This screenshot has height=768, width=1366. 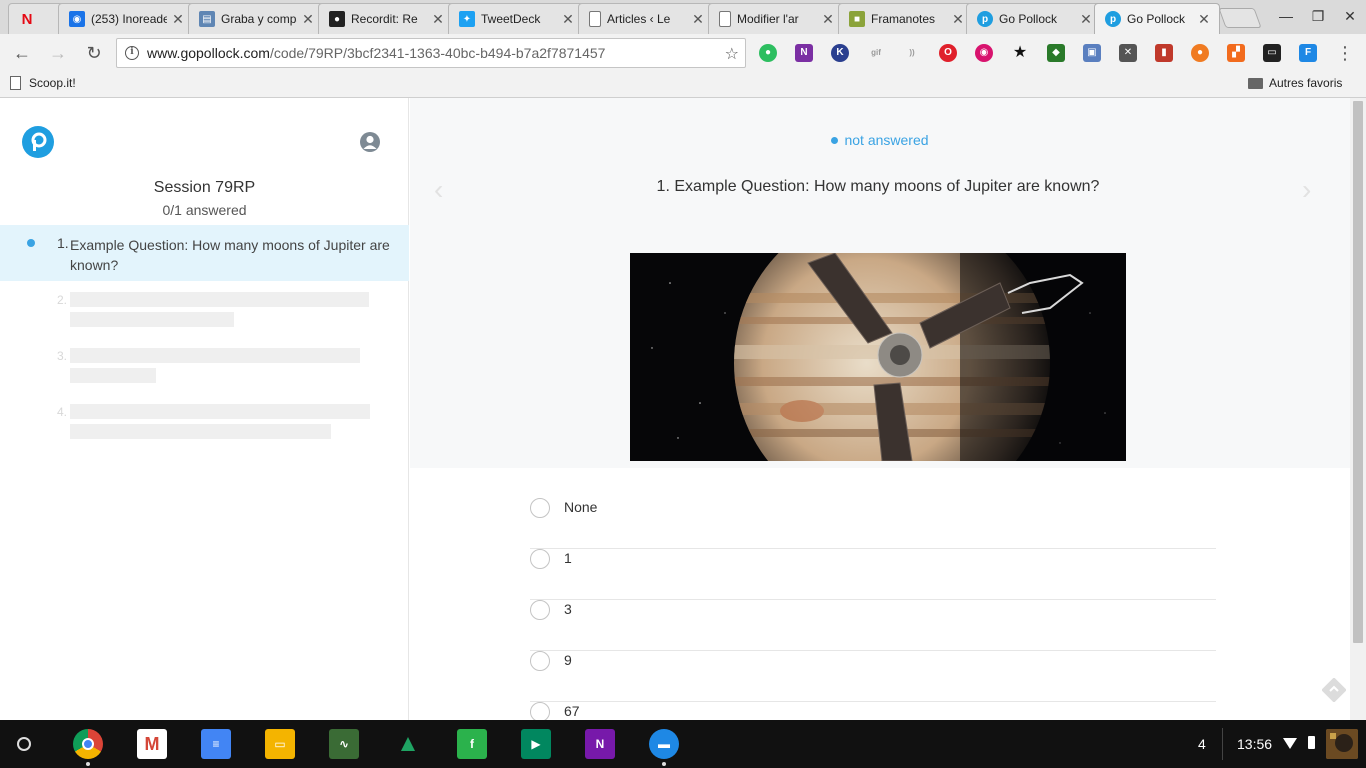 What do you see at coordinates (88, 747) in the screenshot?
I see `chrome-icon` at bounding box center [88, 747].